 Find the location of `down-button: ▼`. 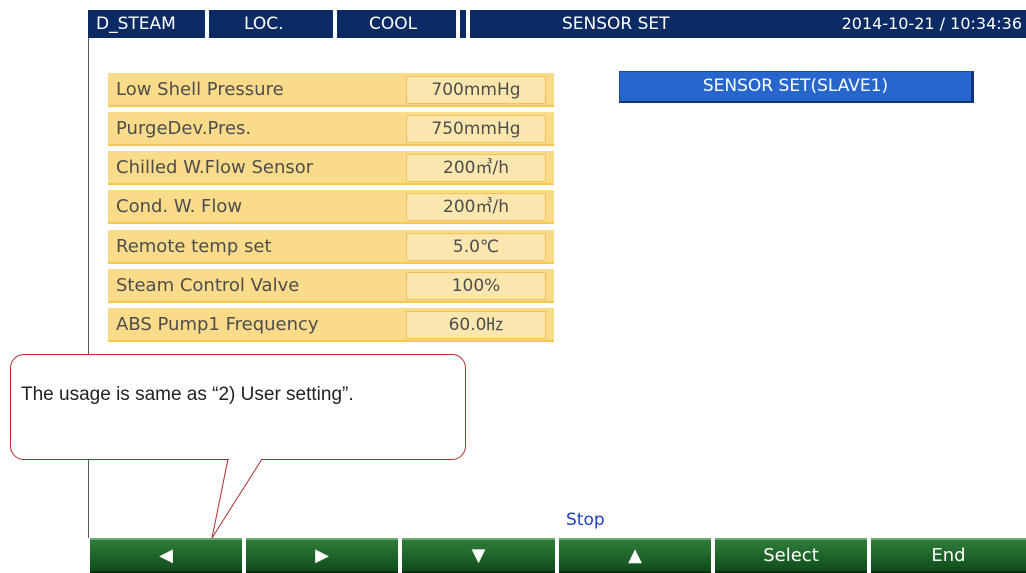

down-button: ▼ is located at coordinates (478, 555).